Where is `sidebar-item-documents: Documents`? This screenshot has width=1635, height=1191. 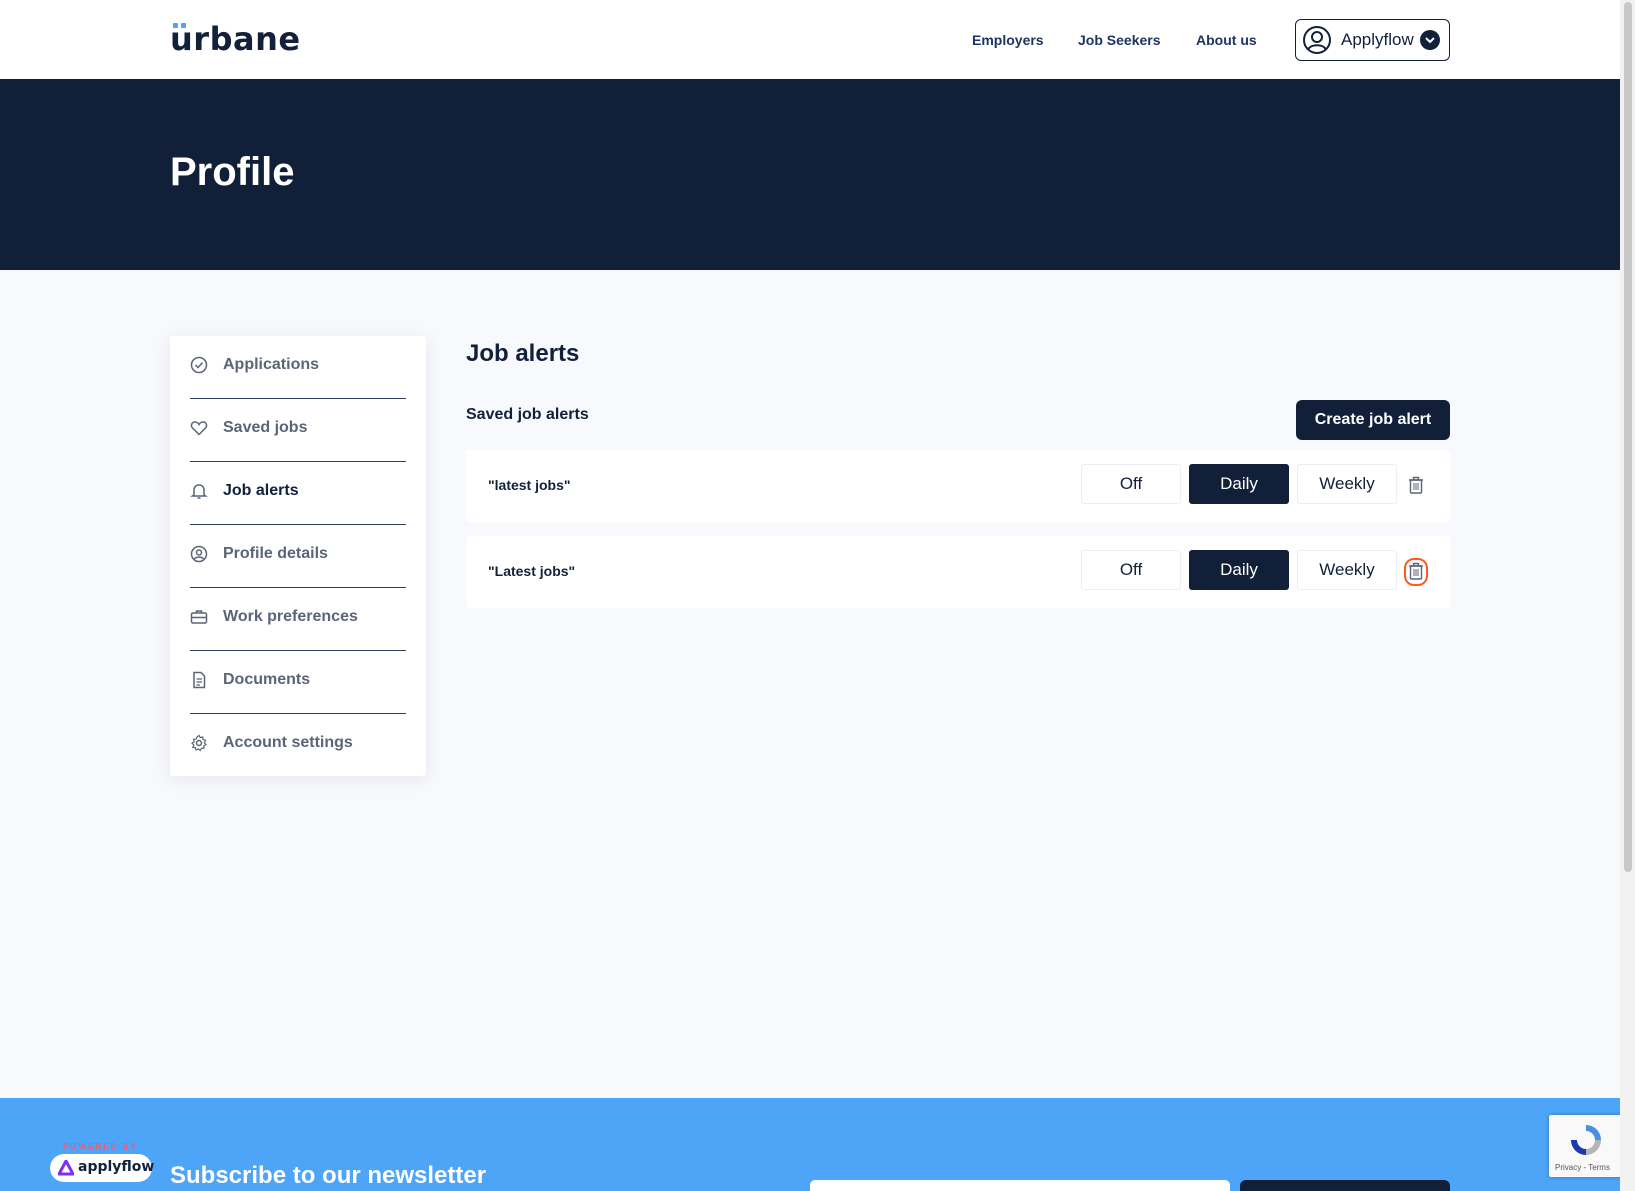 sidebar-item-documents: Documents is located at coordinates (298, 682).